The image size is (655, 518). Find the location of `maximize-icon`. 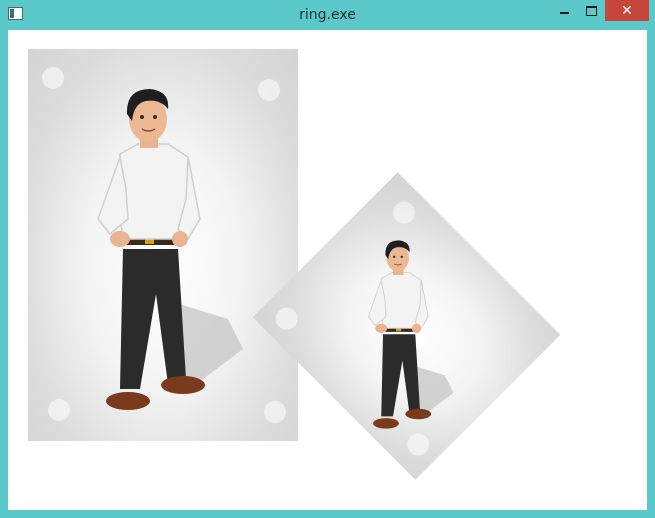

maximize-icon is located at coordinates (591, 10).